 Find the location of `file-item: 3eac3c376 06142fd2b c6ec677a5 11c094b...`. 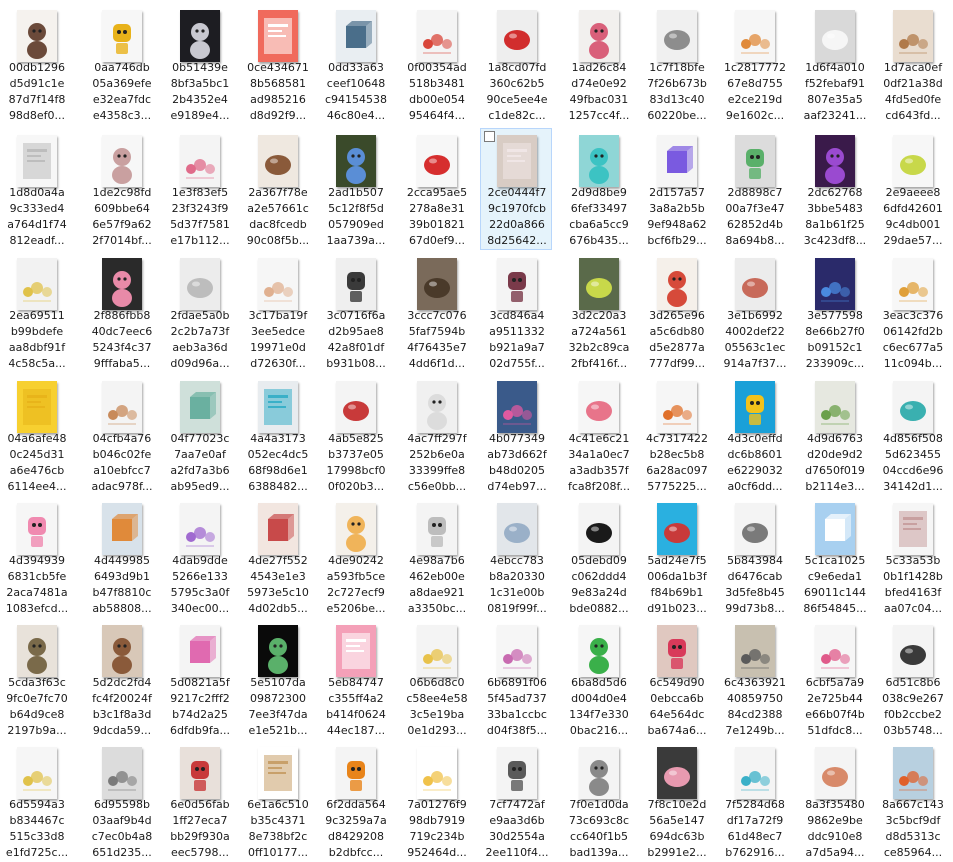

file-item: 3eac3c376 06142fd2b c6ec677a5 11c094b... is located at coordinates (912, 312).